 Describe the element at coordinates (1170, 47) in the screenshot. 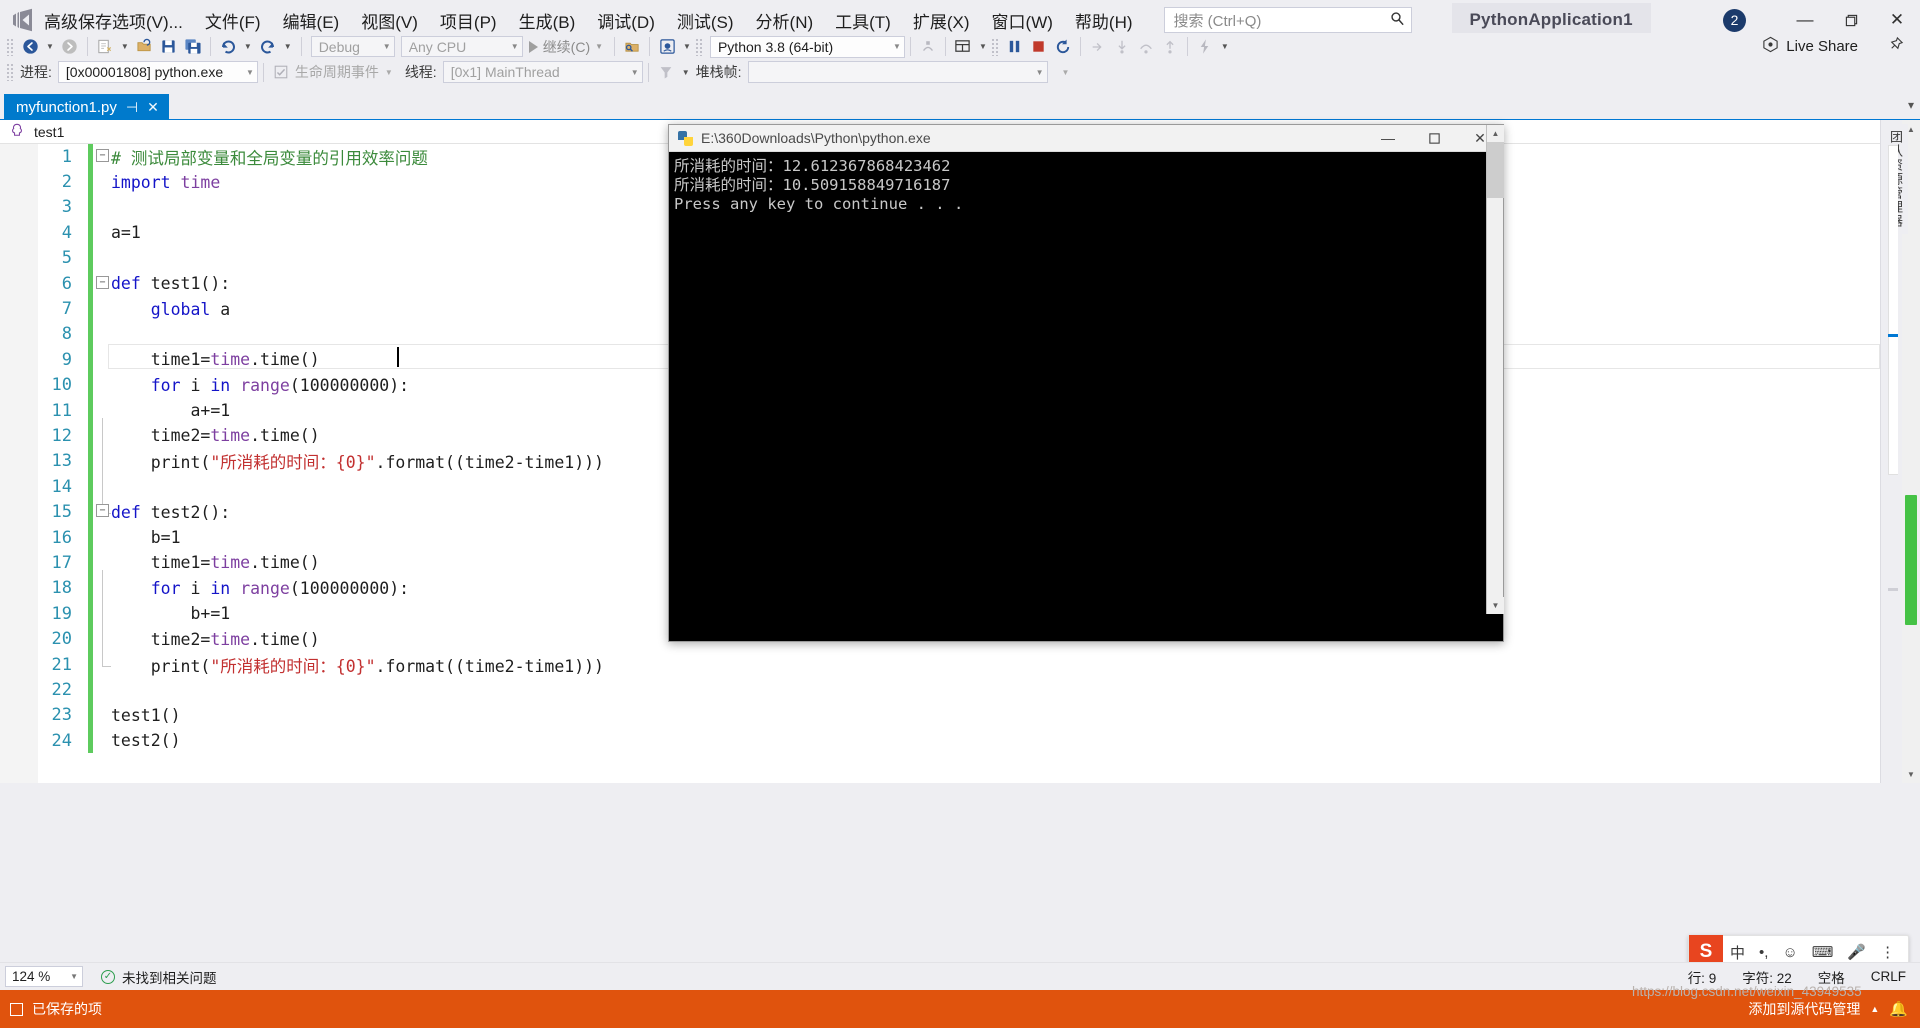

I see `step-out-icon` at that location.